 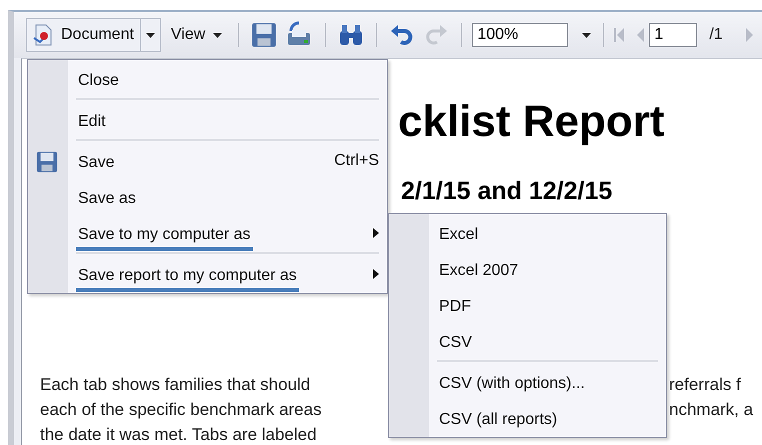 I want to click on zoom-dropdown-button, so click(x=587, y=35).